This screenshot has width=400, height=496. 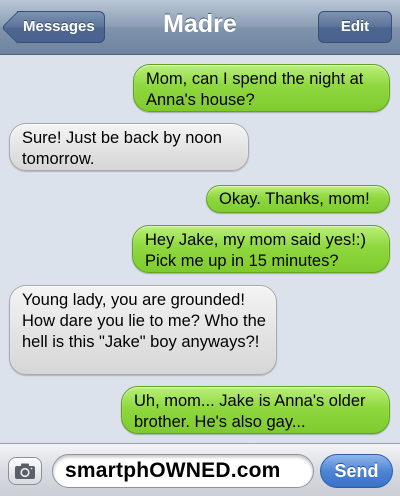 What do you see at coordinates (59, 26) in the screenshot?
I see `back-button-label: Messages` at bounding box center [59, 26].